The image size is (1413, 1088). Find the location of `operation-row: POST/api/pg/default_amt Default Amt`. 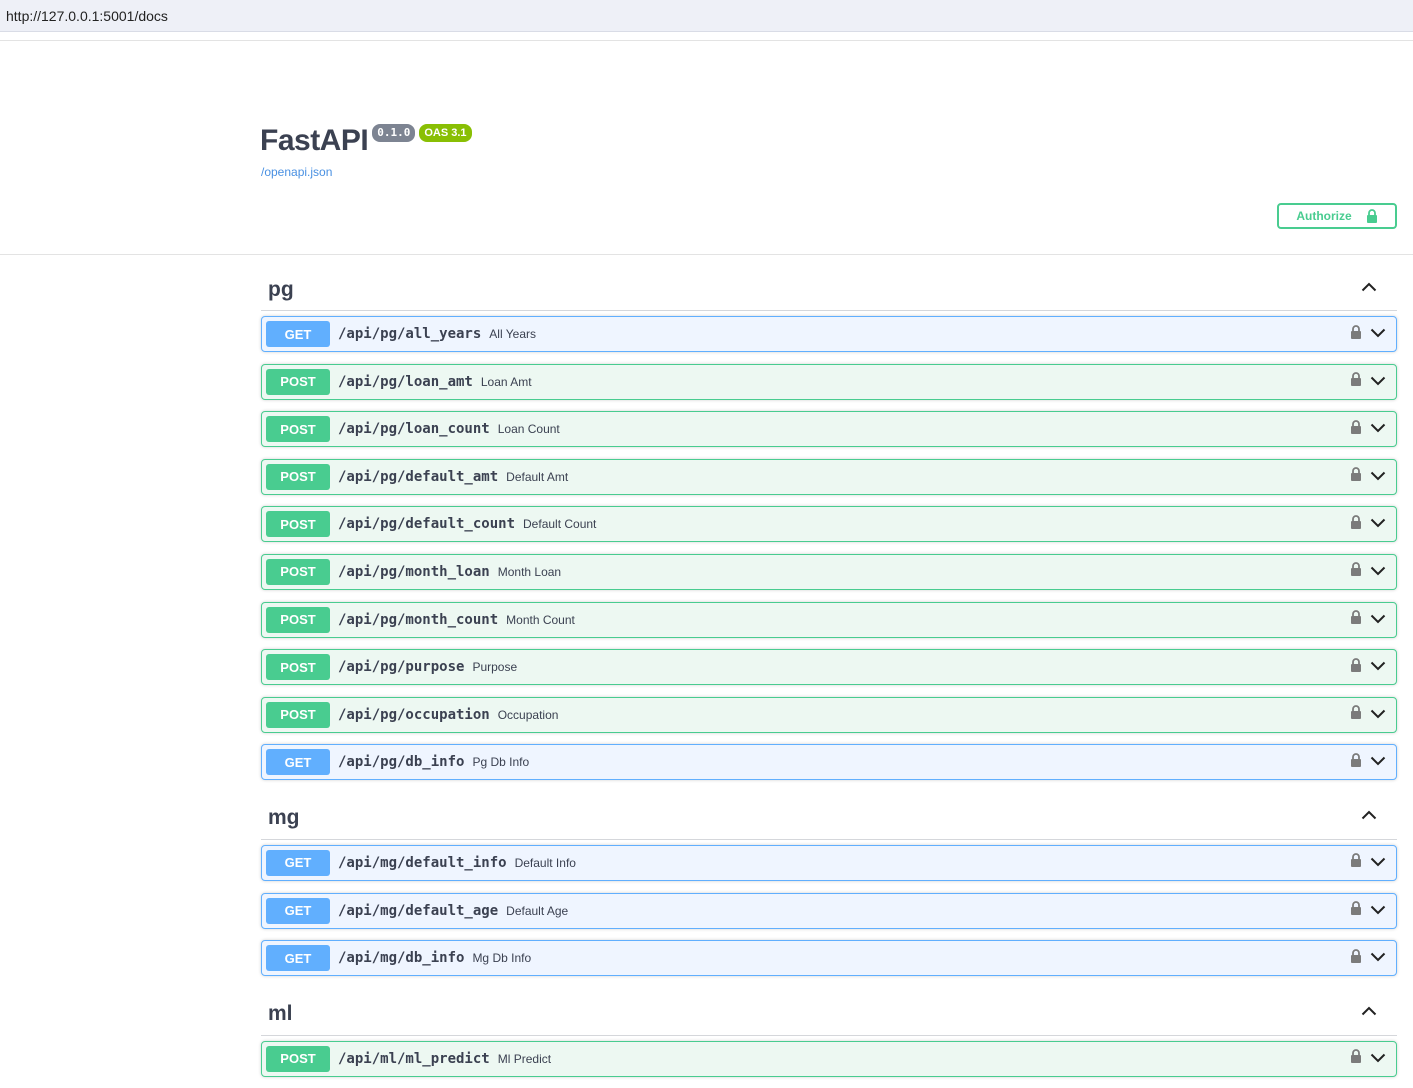

operation-row: POST/api/pg/default_amt Default Amt is located at coordinates (829, 476).